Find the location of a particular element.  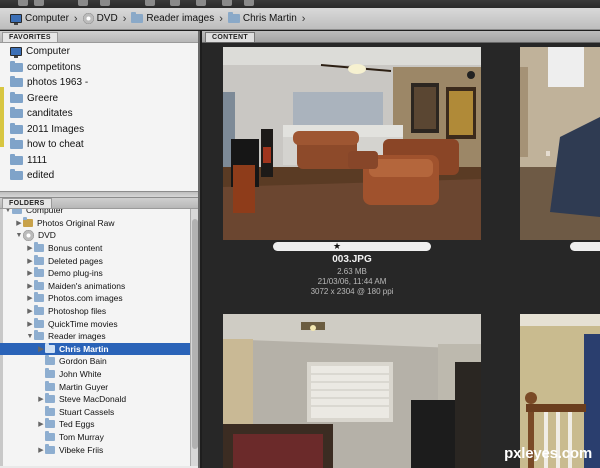

tree-item: ▼ Reader images is located at coordinates (95, 336).